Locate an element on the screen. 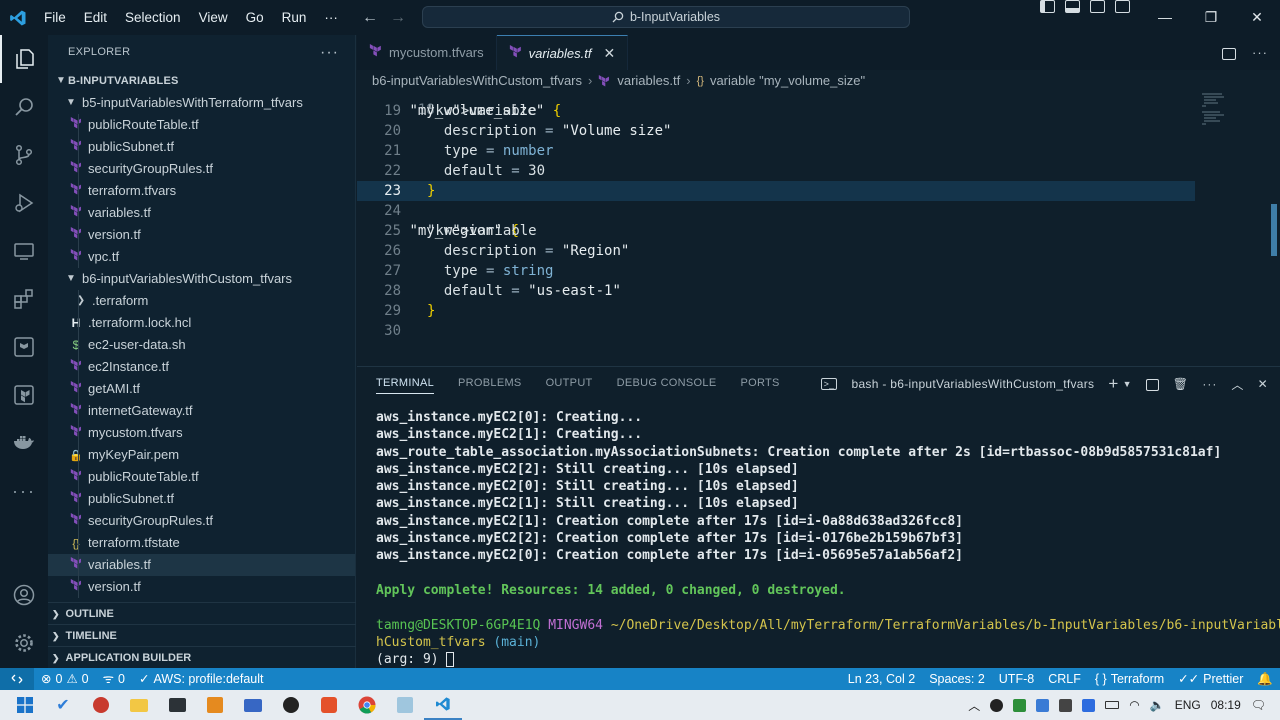  notification-center-icon: 🗨 is located at coordinates (1258, 705).